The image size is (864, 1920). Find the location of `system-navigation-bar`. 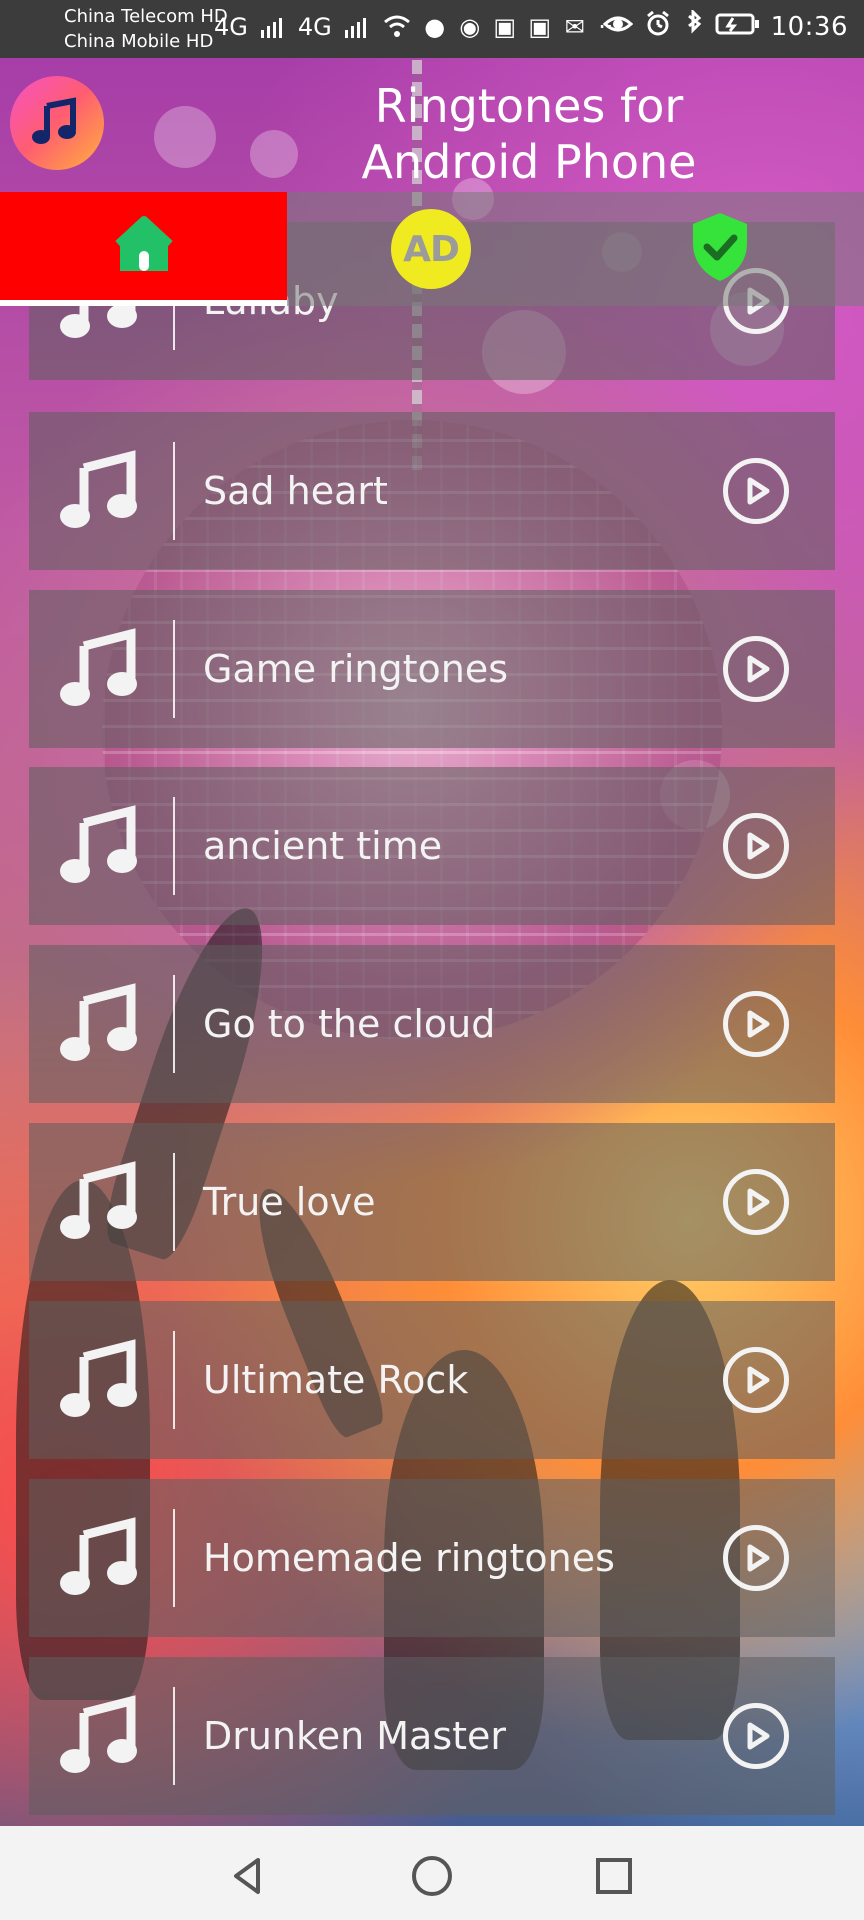

system-navigation-bar is located at coordinates (432, 1873).